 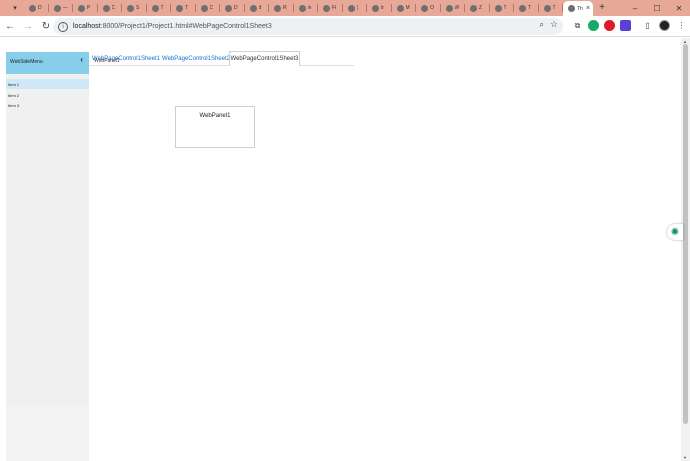 What do you see at coordinates (609, 25) in the screenshot?
I see `extension-red-icon` at bounding box center [609, 25].